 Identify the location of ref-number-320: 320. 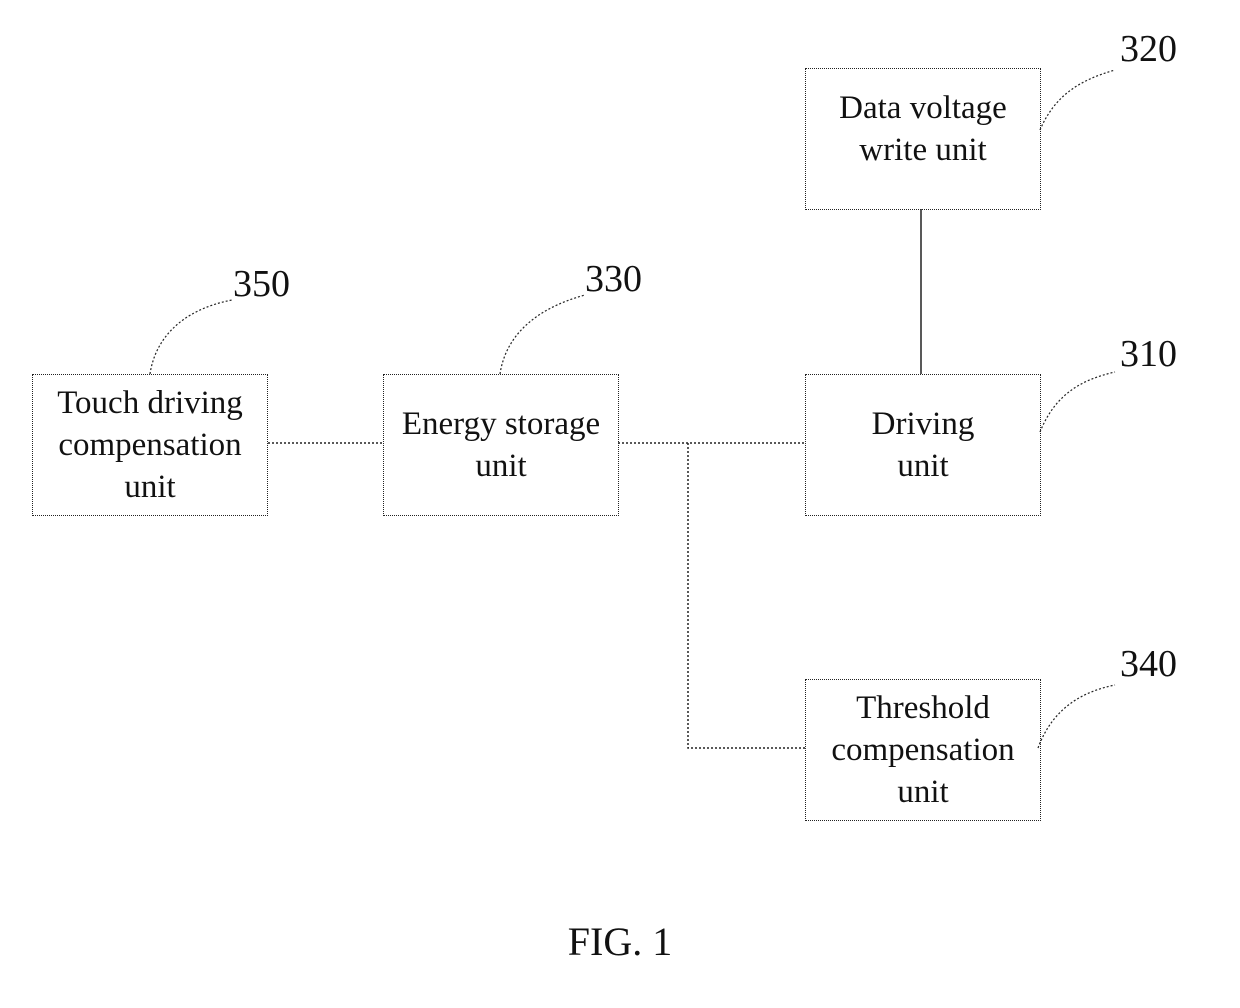
(1148, 49).